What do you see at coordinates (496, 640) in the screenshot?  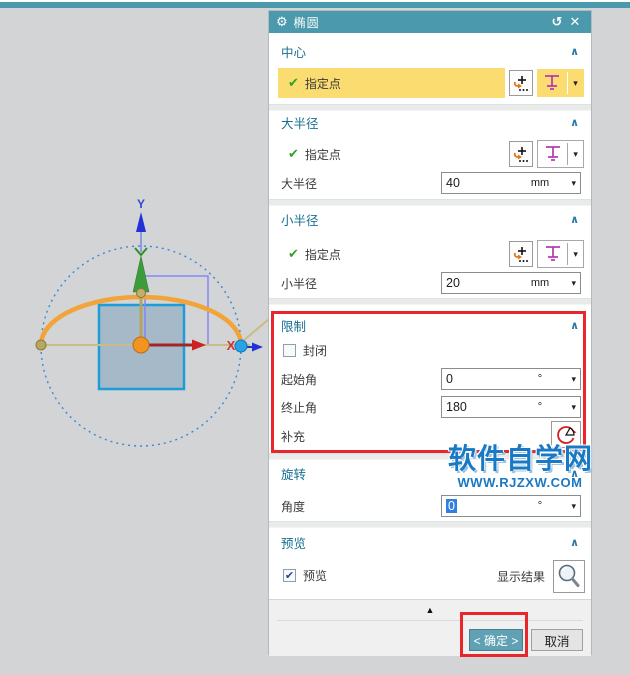 I see `ok-button: < 确定 >` at bounding box center [496, 640].